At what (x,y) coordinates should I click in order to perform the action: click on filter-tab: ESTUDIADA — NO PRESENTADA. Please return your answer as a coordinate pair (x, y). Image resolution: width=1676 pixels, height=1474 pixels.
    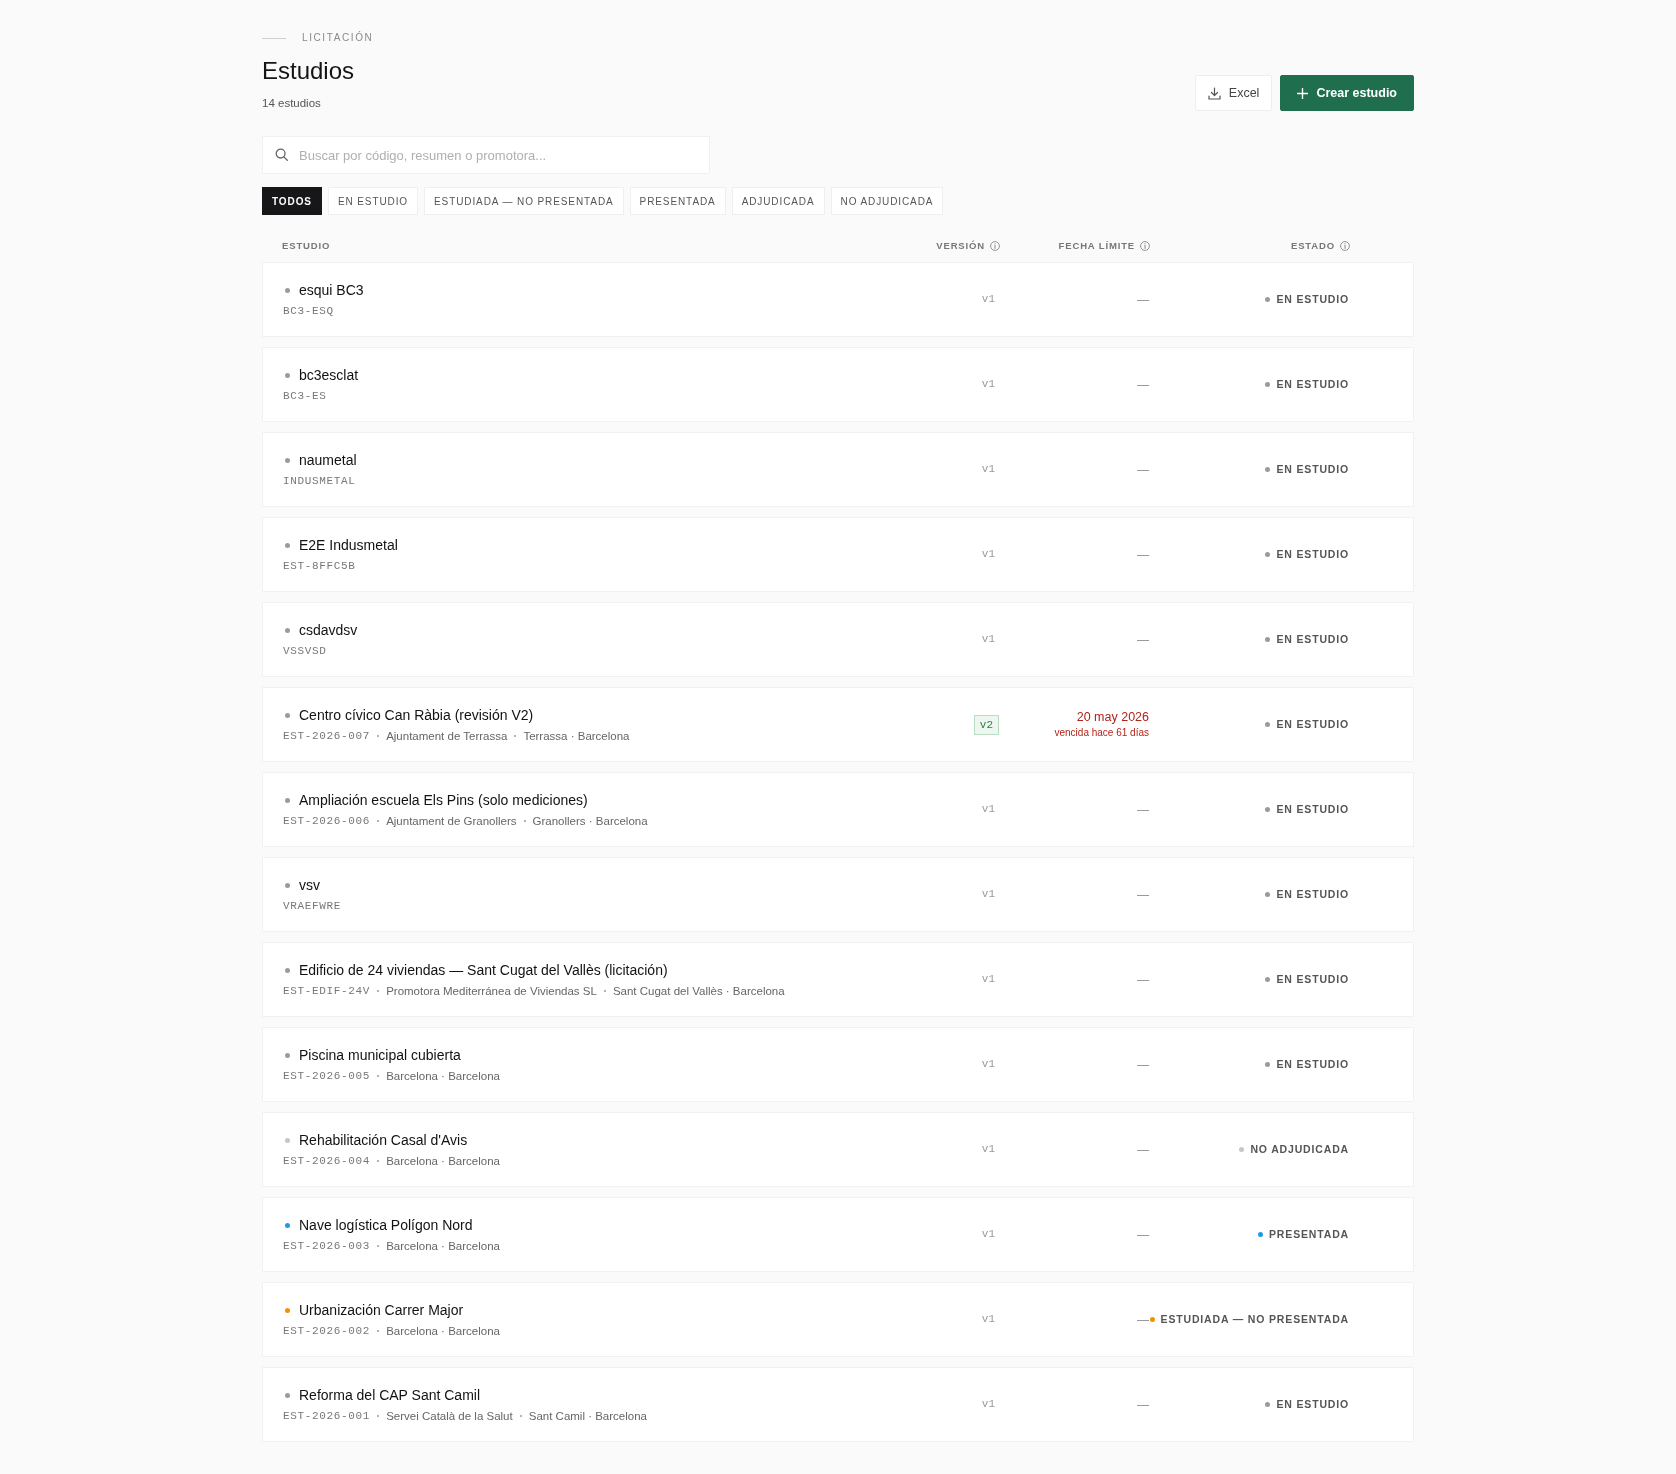
    Looking at the image, I should click on (524, 201).